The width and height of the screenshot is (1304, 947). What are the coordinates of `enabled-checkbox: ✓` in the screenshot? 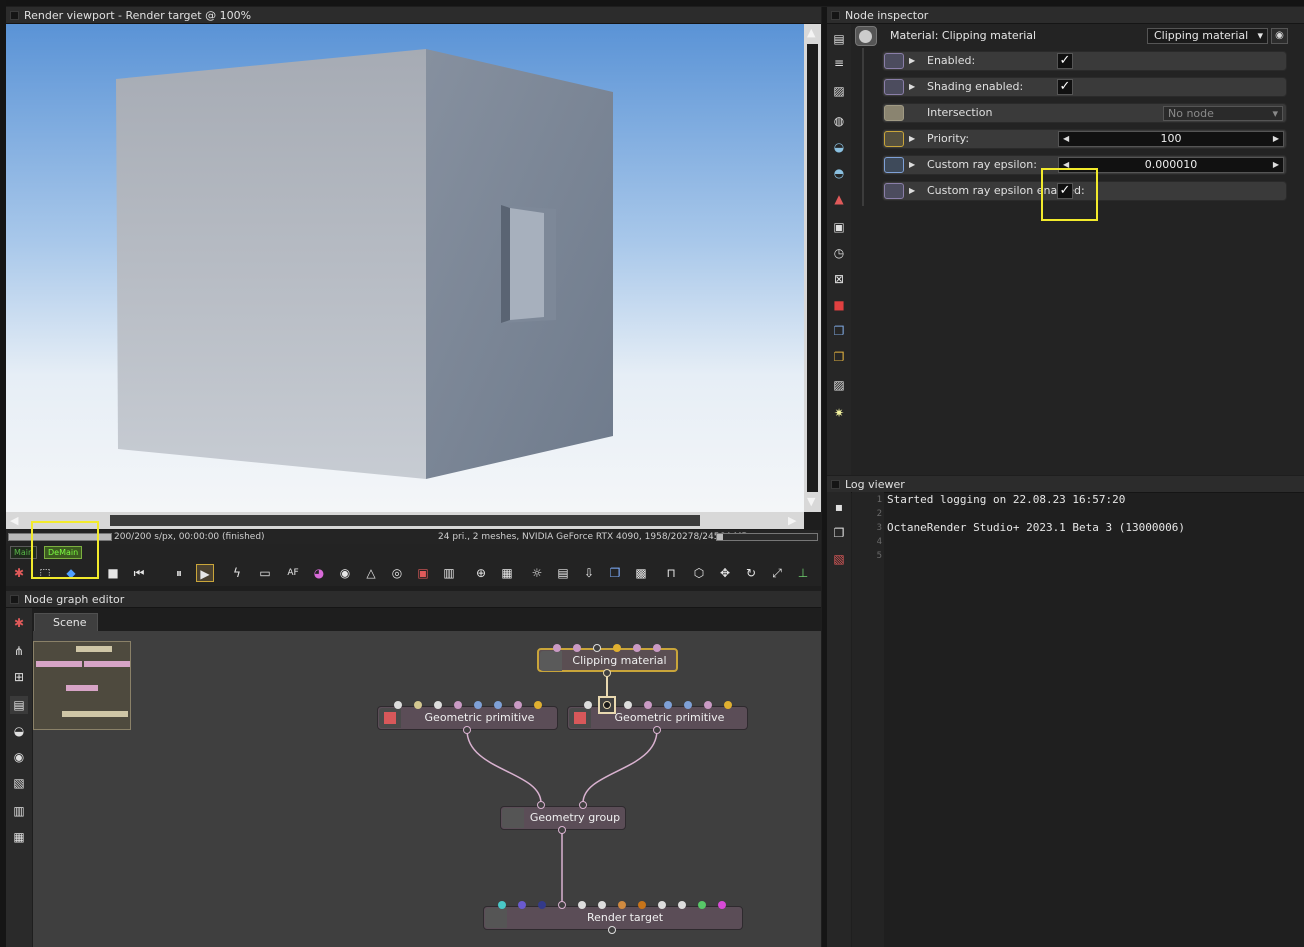 It's located at (1065, 61).